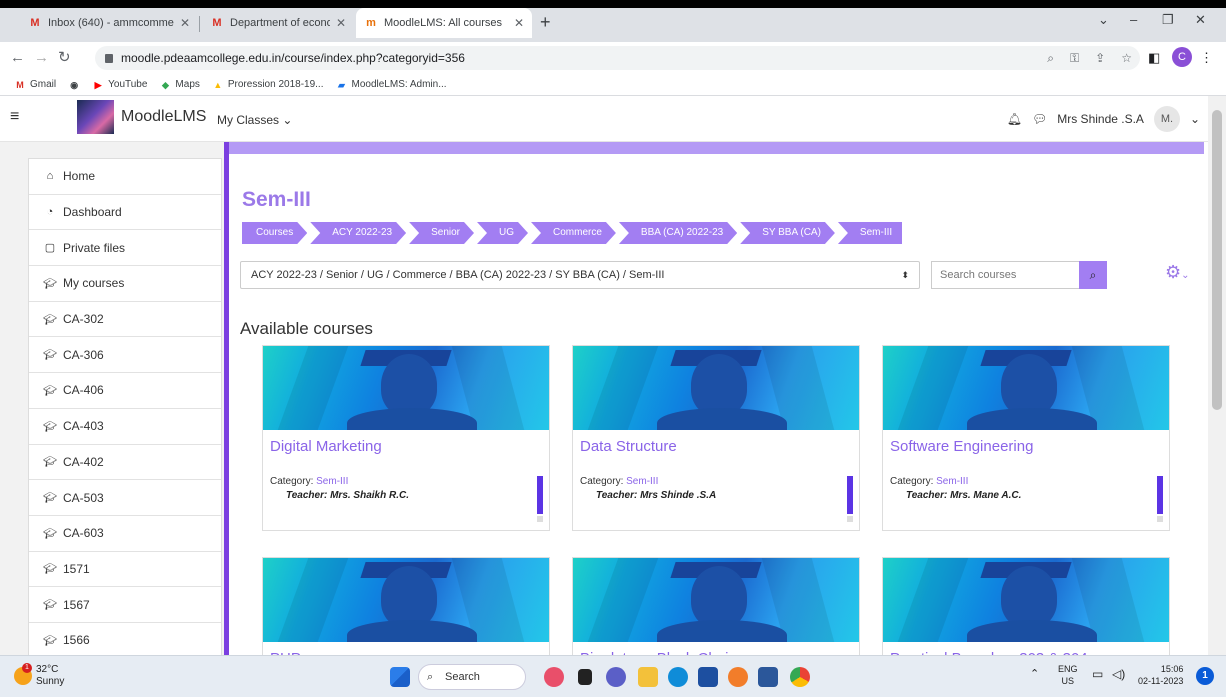  What do you see at coordinates (738, 677) in the screenshot?
I see `firefox-icon` at bounding box center [738, 677].